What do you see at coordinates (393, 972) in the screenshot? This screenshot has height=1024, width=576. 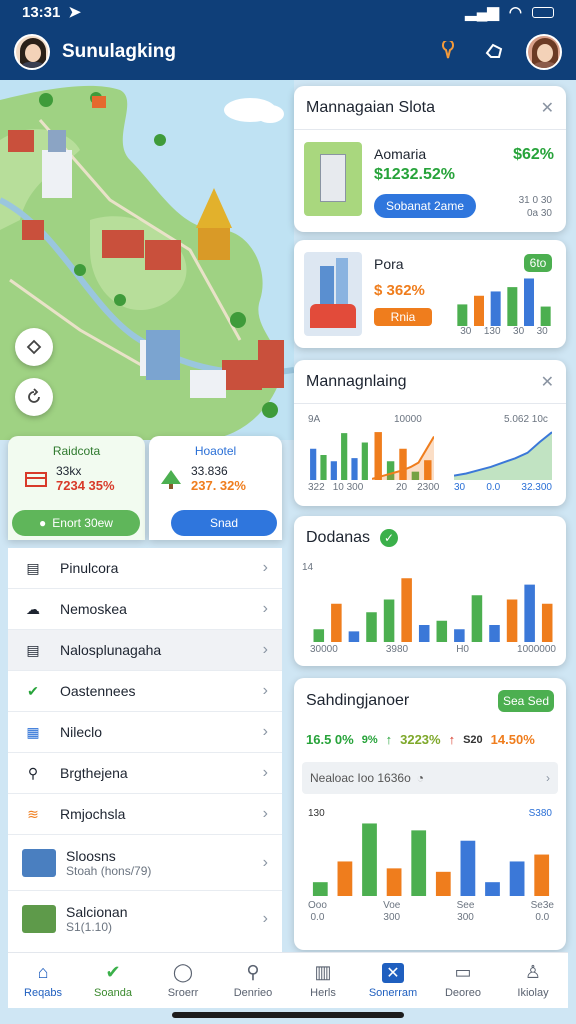 I see `map-icon: ✕` at bounding box center [393, 972].